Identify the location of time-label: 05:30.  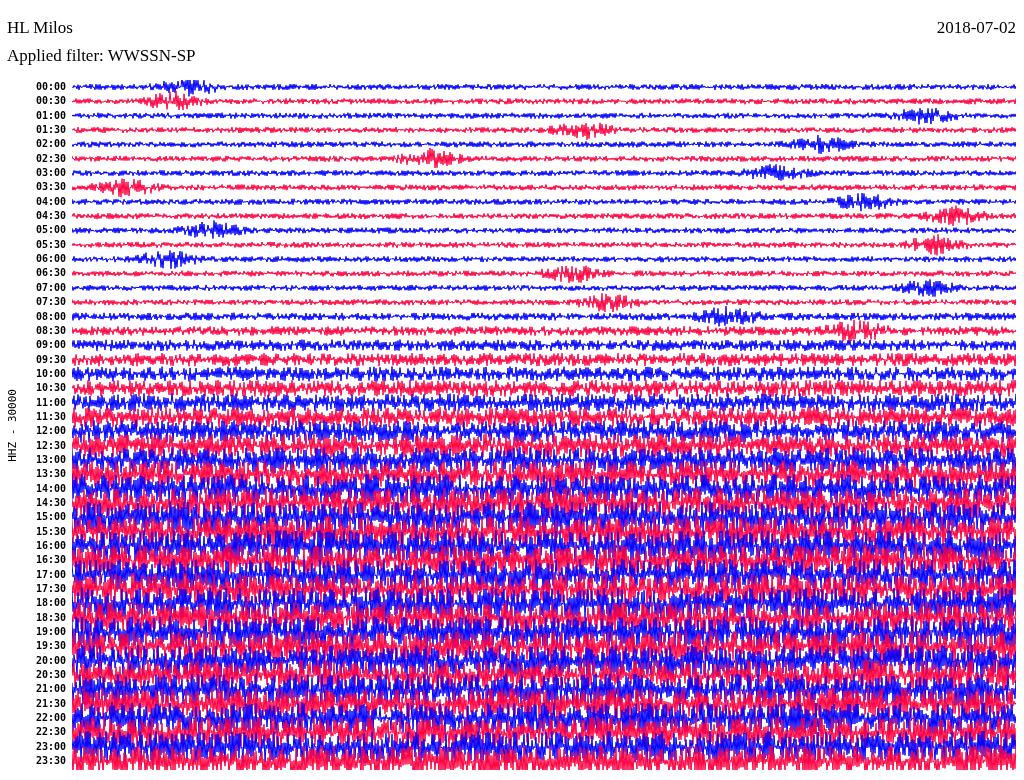
(50, 244).